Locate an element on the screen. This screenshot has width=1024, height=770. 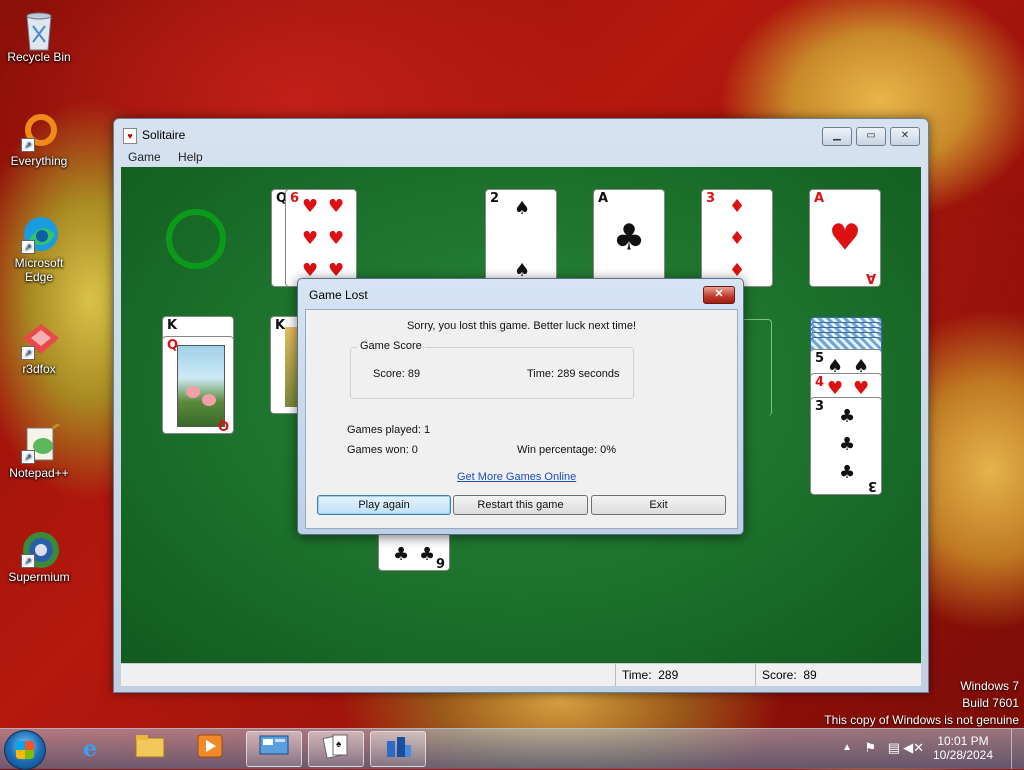
solitaire-app-icon: ♥ is located at coordinates (130, 136).